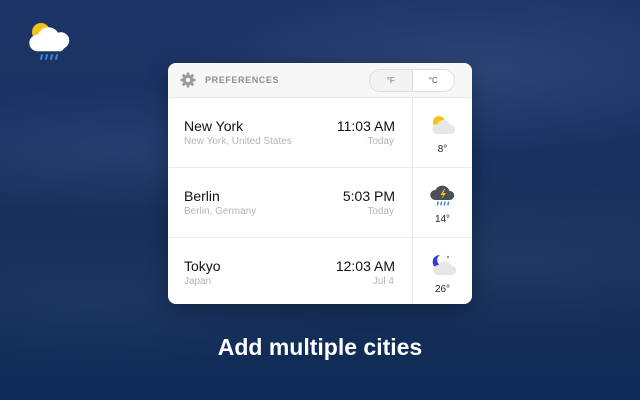 The width and height of the screenshot is (640, 400). What do you see at coordinates (238, 141) in the screenshot?
I see `city-region: New York, United States` at bounding box center [238, 141].